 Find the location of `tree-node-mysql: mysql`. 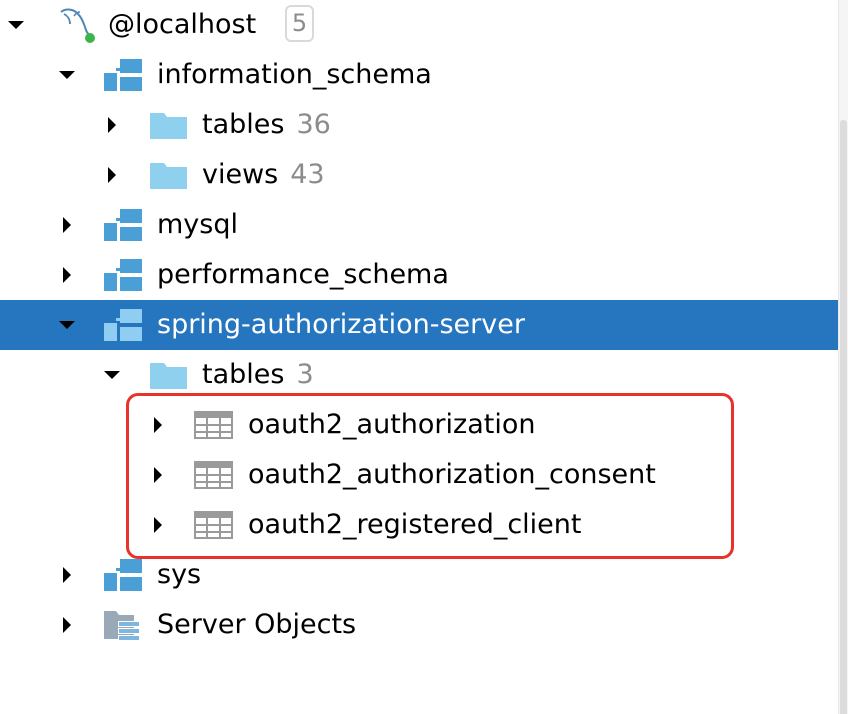

tree-node-mysql: mysql is located at coordinates (419, 225).